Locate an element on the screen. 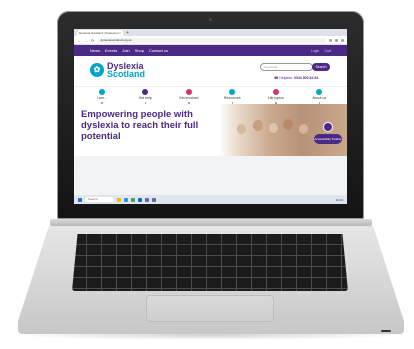 The height and width of the screenshot is (349, 414). logo-icon: ✿ is located at coordinates (97, 70).